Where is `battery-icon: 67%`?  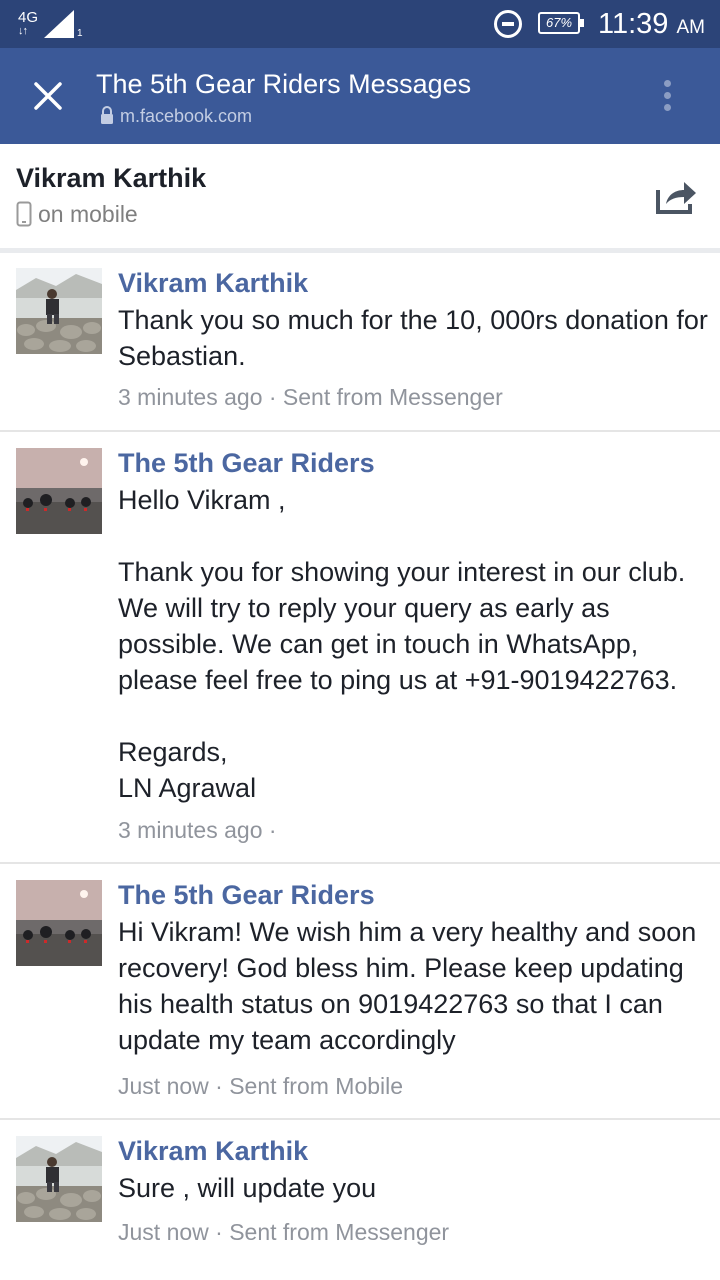 battery-icon: 67% is located at coordinates (561, 23).